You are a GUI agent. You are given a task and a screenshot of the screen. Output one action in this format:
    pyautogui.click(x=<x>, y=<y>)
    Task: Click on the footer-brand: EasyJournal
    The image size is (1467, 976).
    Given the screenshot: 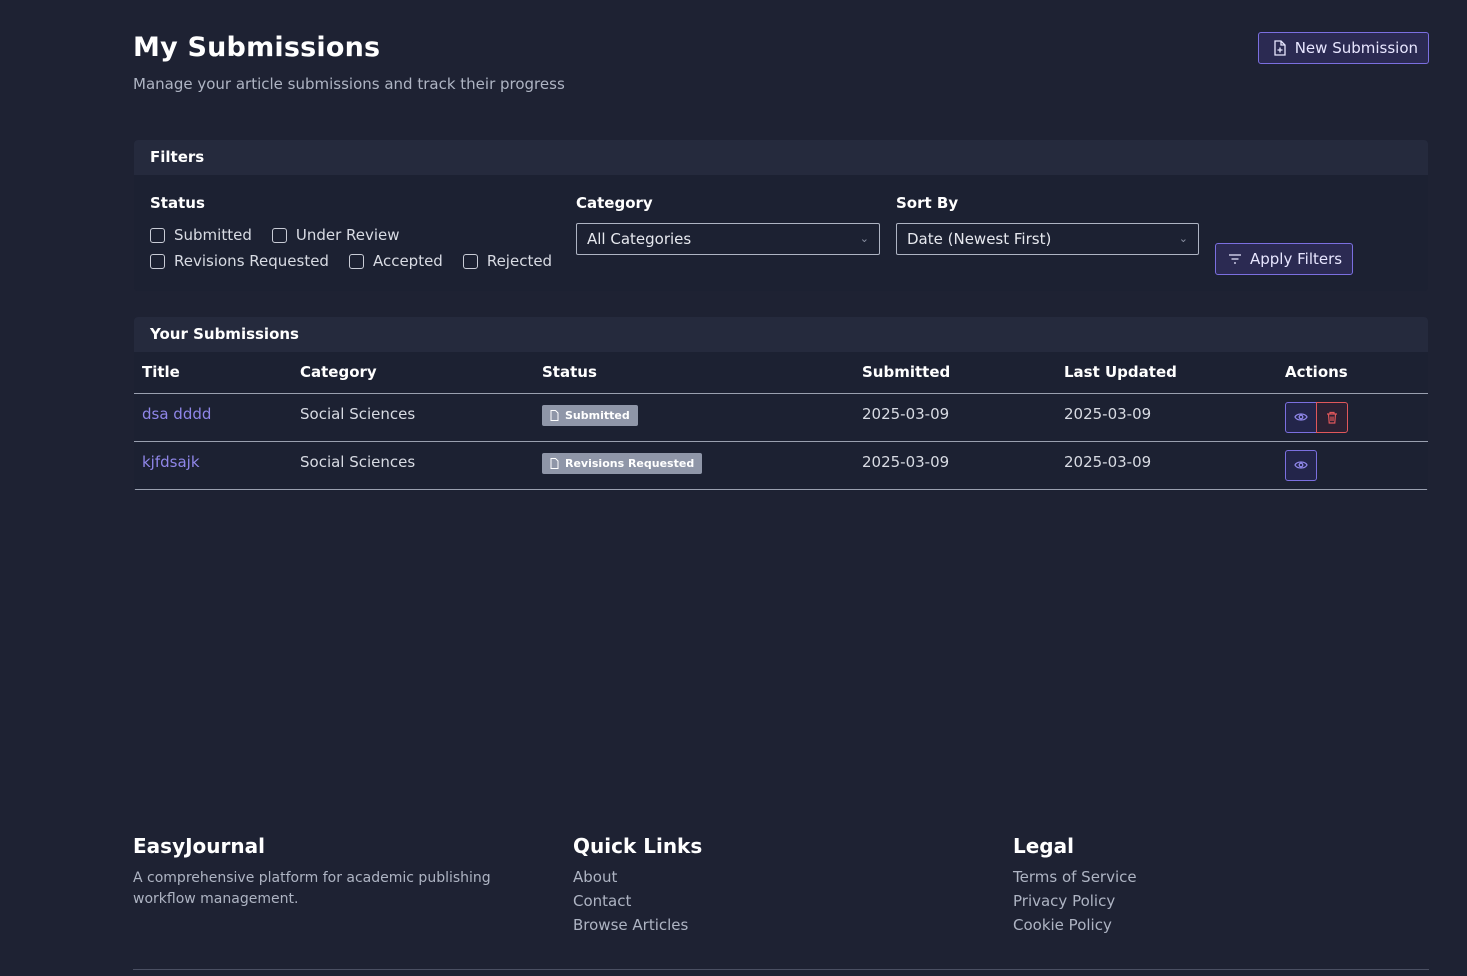 What is the action you would take?
    pyautogui.click(x=199, y=846)
    